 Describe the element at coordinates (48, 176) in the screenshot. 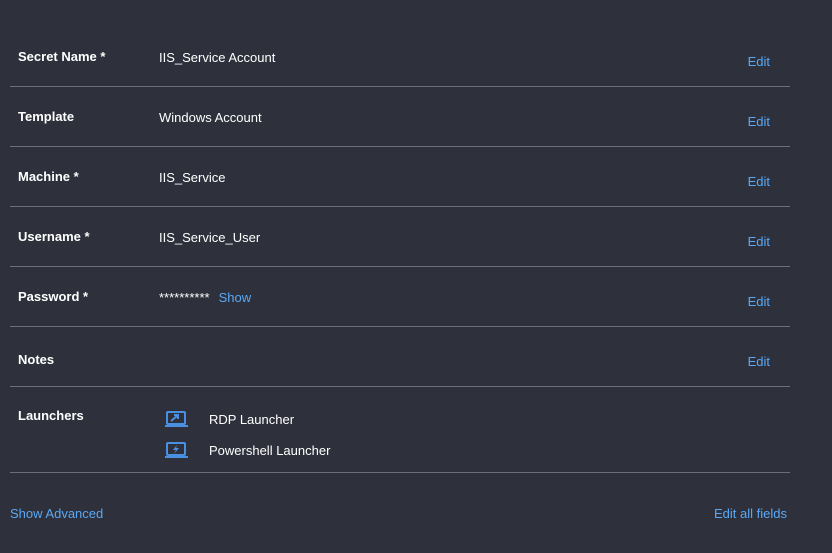

I see `field-label: Machine *` at that location.